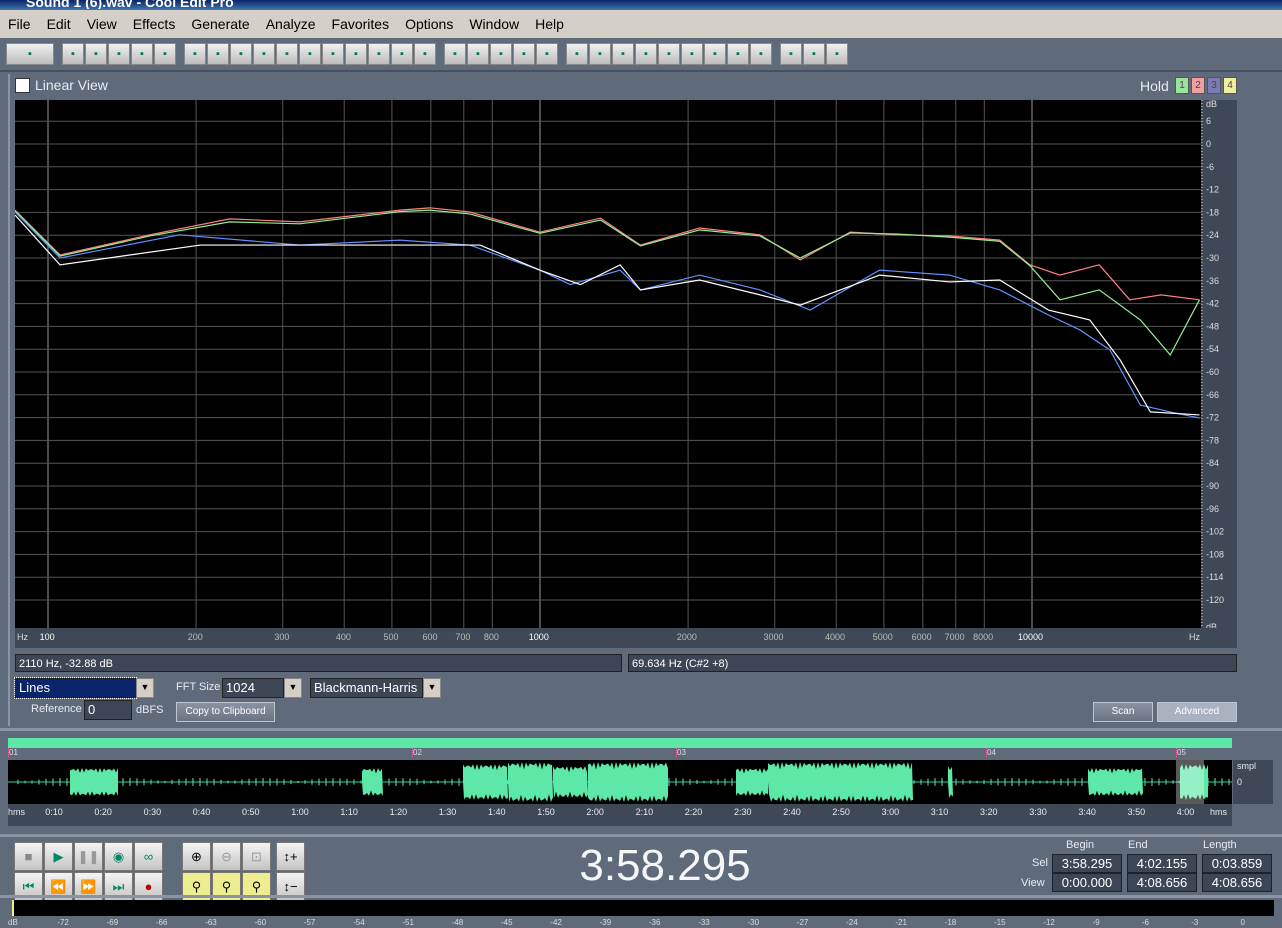 The height and width of the screenshot is (928, 1282). I want to click on selection-highlight, so click(1190, 782).